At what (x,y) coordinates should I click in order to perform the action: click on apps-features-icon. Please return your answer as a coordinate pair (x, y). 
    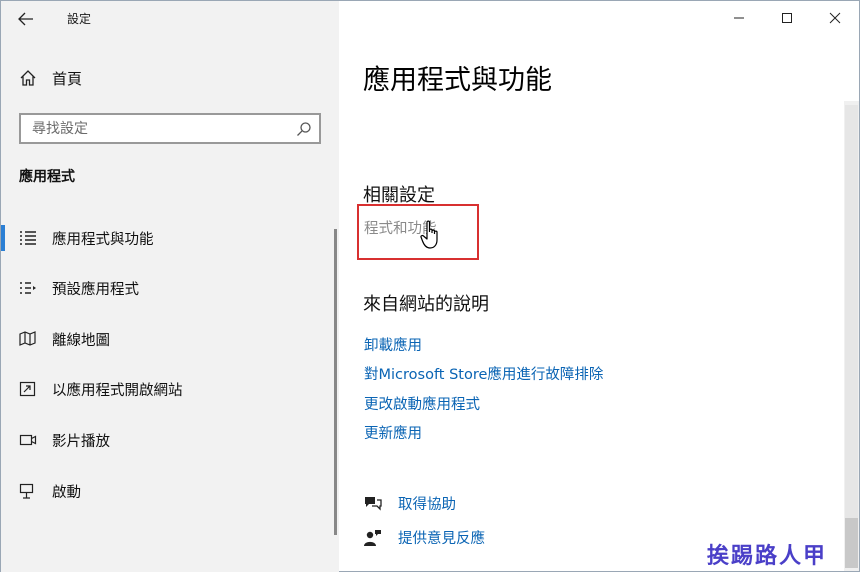
    Looking at the image, I should click on (28, 238).